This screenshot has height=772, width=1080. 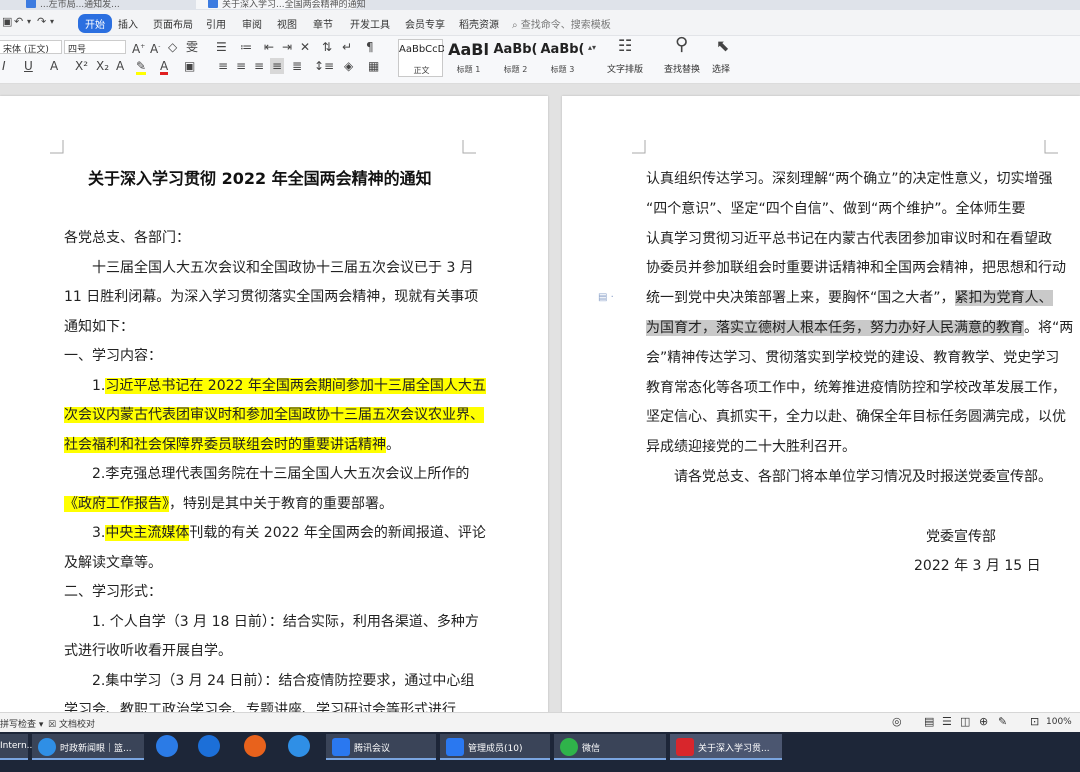 What do you see at coordinates (95, 47) in the screenshot?
I see `font-size-select: 四号` at bounding box center [95, 47].